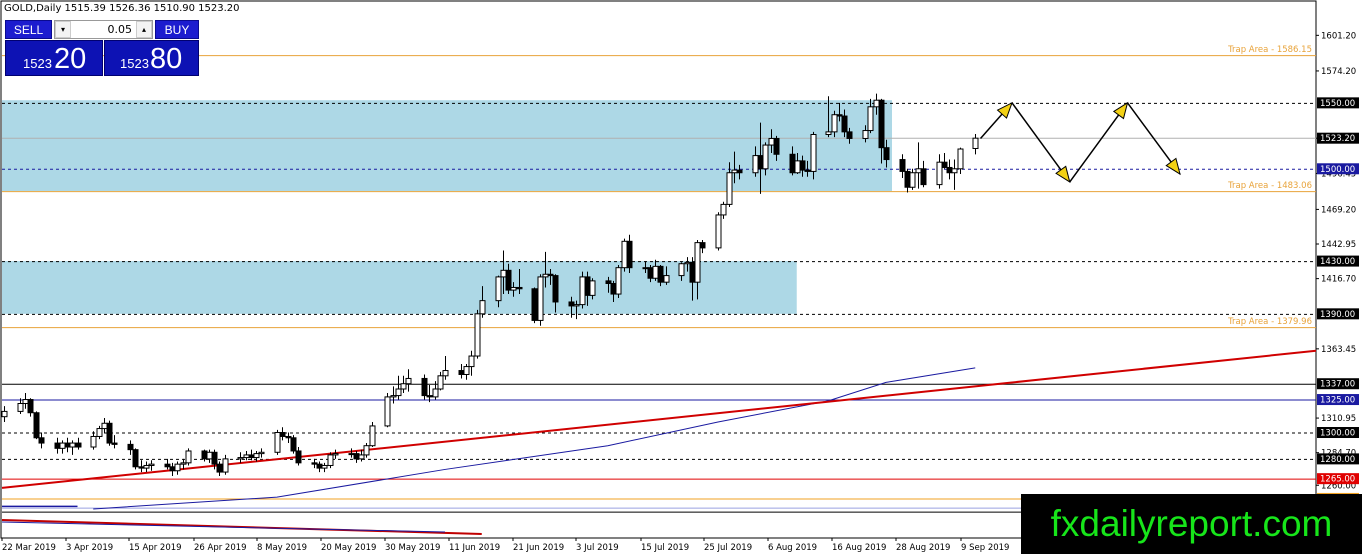 This screenshot has width=1362, height=554. Describe the element at coordinates (29, 548) in the screenshot. I see `date-tick-label: 22 Mar 2019` at that location.